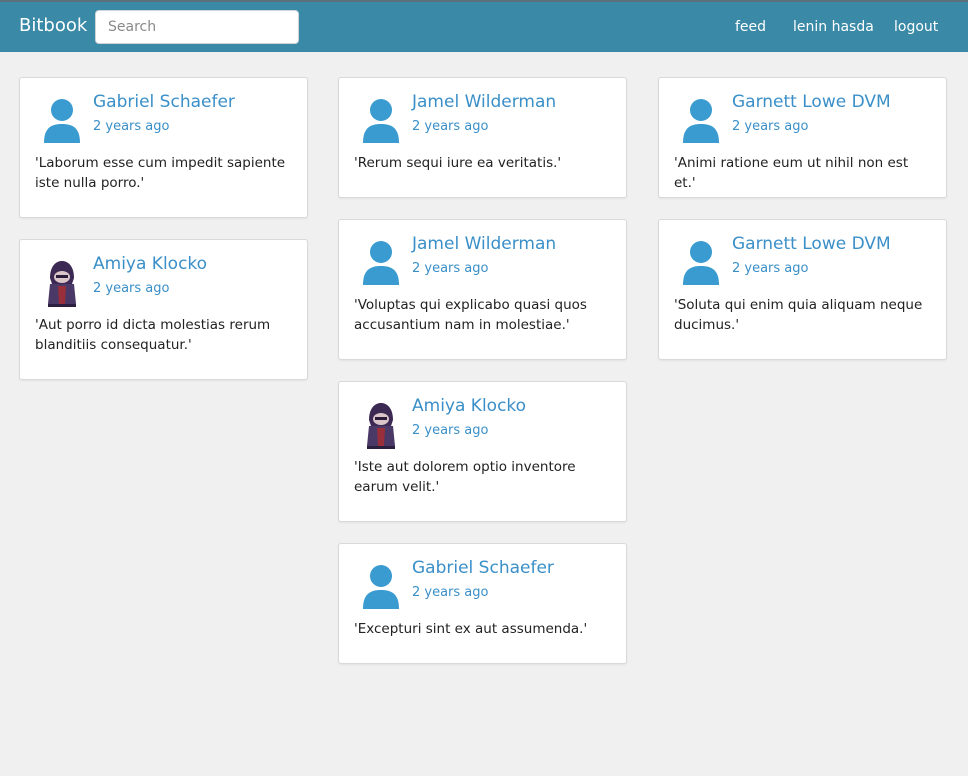 The width and height of the screenshot is (968, 776). I want to click on post-text: 'Rerum sequi iure ea veritatis.', so click(458, 163).